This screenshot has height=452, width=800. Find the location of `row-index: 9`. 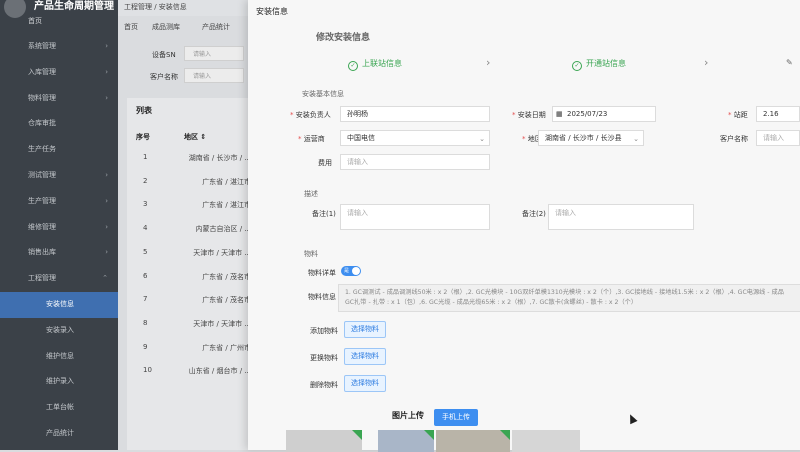

row-index: 9 is located at coordinates (145, 346).